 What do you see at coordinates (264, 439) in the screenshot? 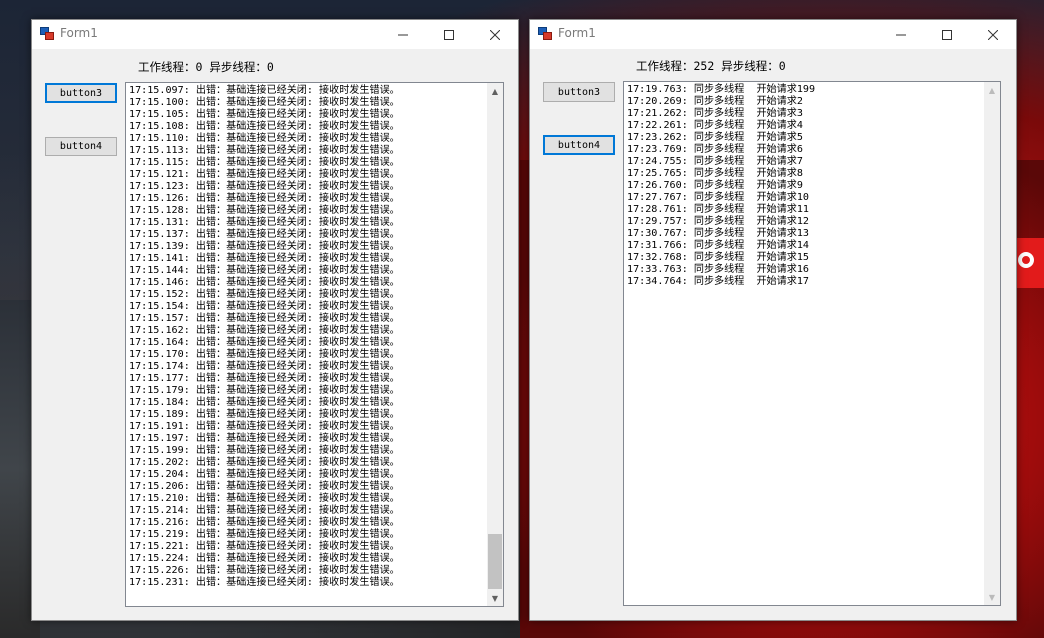
I see `list-item: 17:15.197: 出错：基础连接已经关闭: 接收时发生错误。` at bounding box center [264, 439].